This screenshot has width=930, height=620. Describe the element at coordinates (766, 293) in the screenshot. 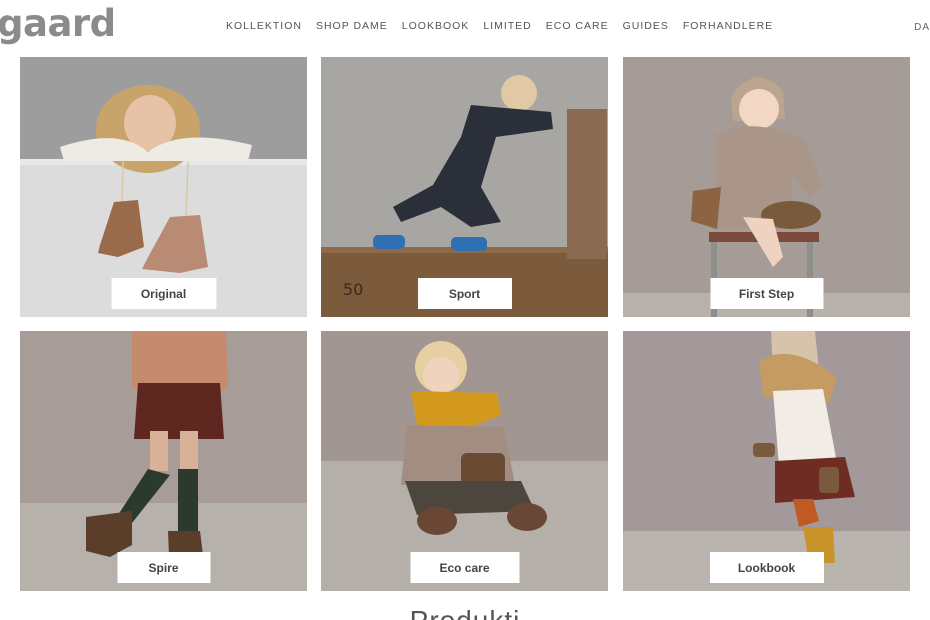

I see `first-step-button: First Step` at that location.